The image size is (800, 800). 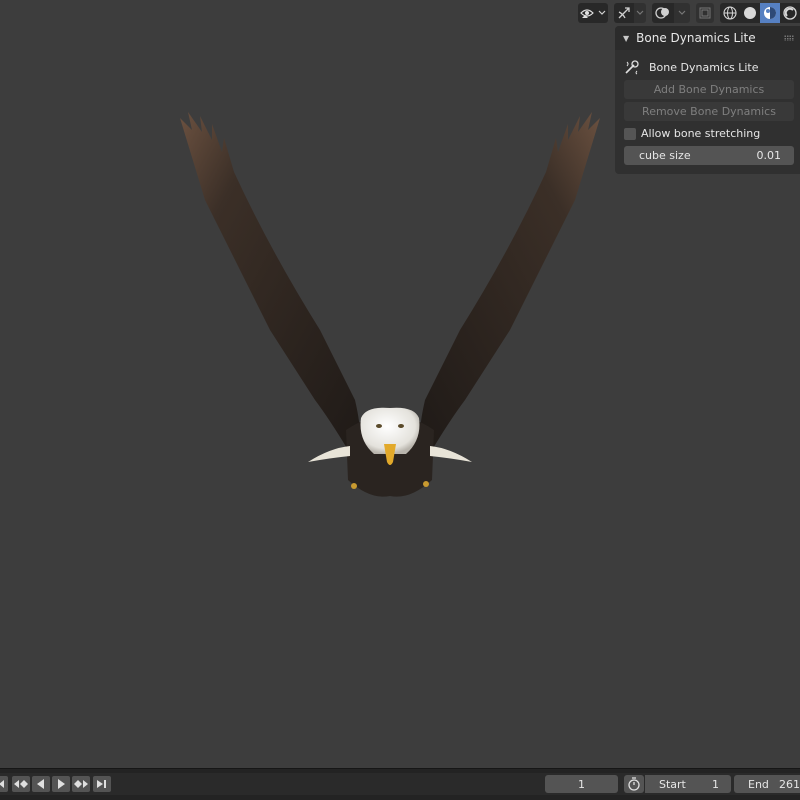 What do you see at coordinates (587, 13) in the screenshot?
I see `visibility-icon` at bounding box center [587, 13].